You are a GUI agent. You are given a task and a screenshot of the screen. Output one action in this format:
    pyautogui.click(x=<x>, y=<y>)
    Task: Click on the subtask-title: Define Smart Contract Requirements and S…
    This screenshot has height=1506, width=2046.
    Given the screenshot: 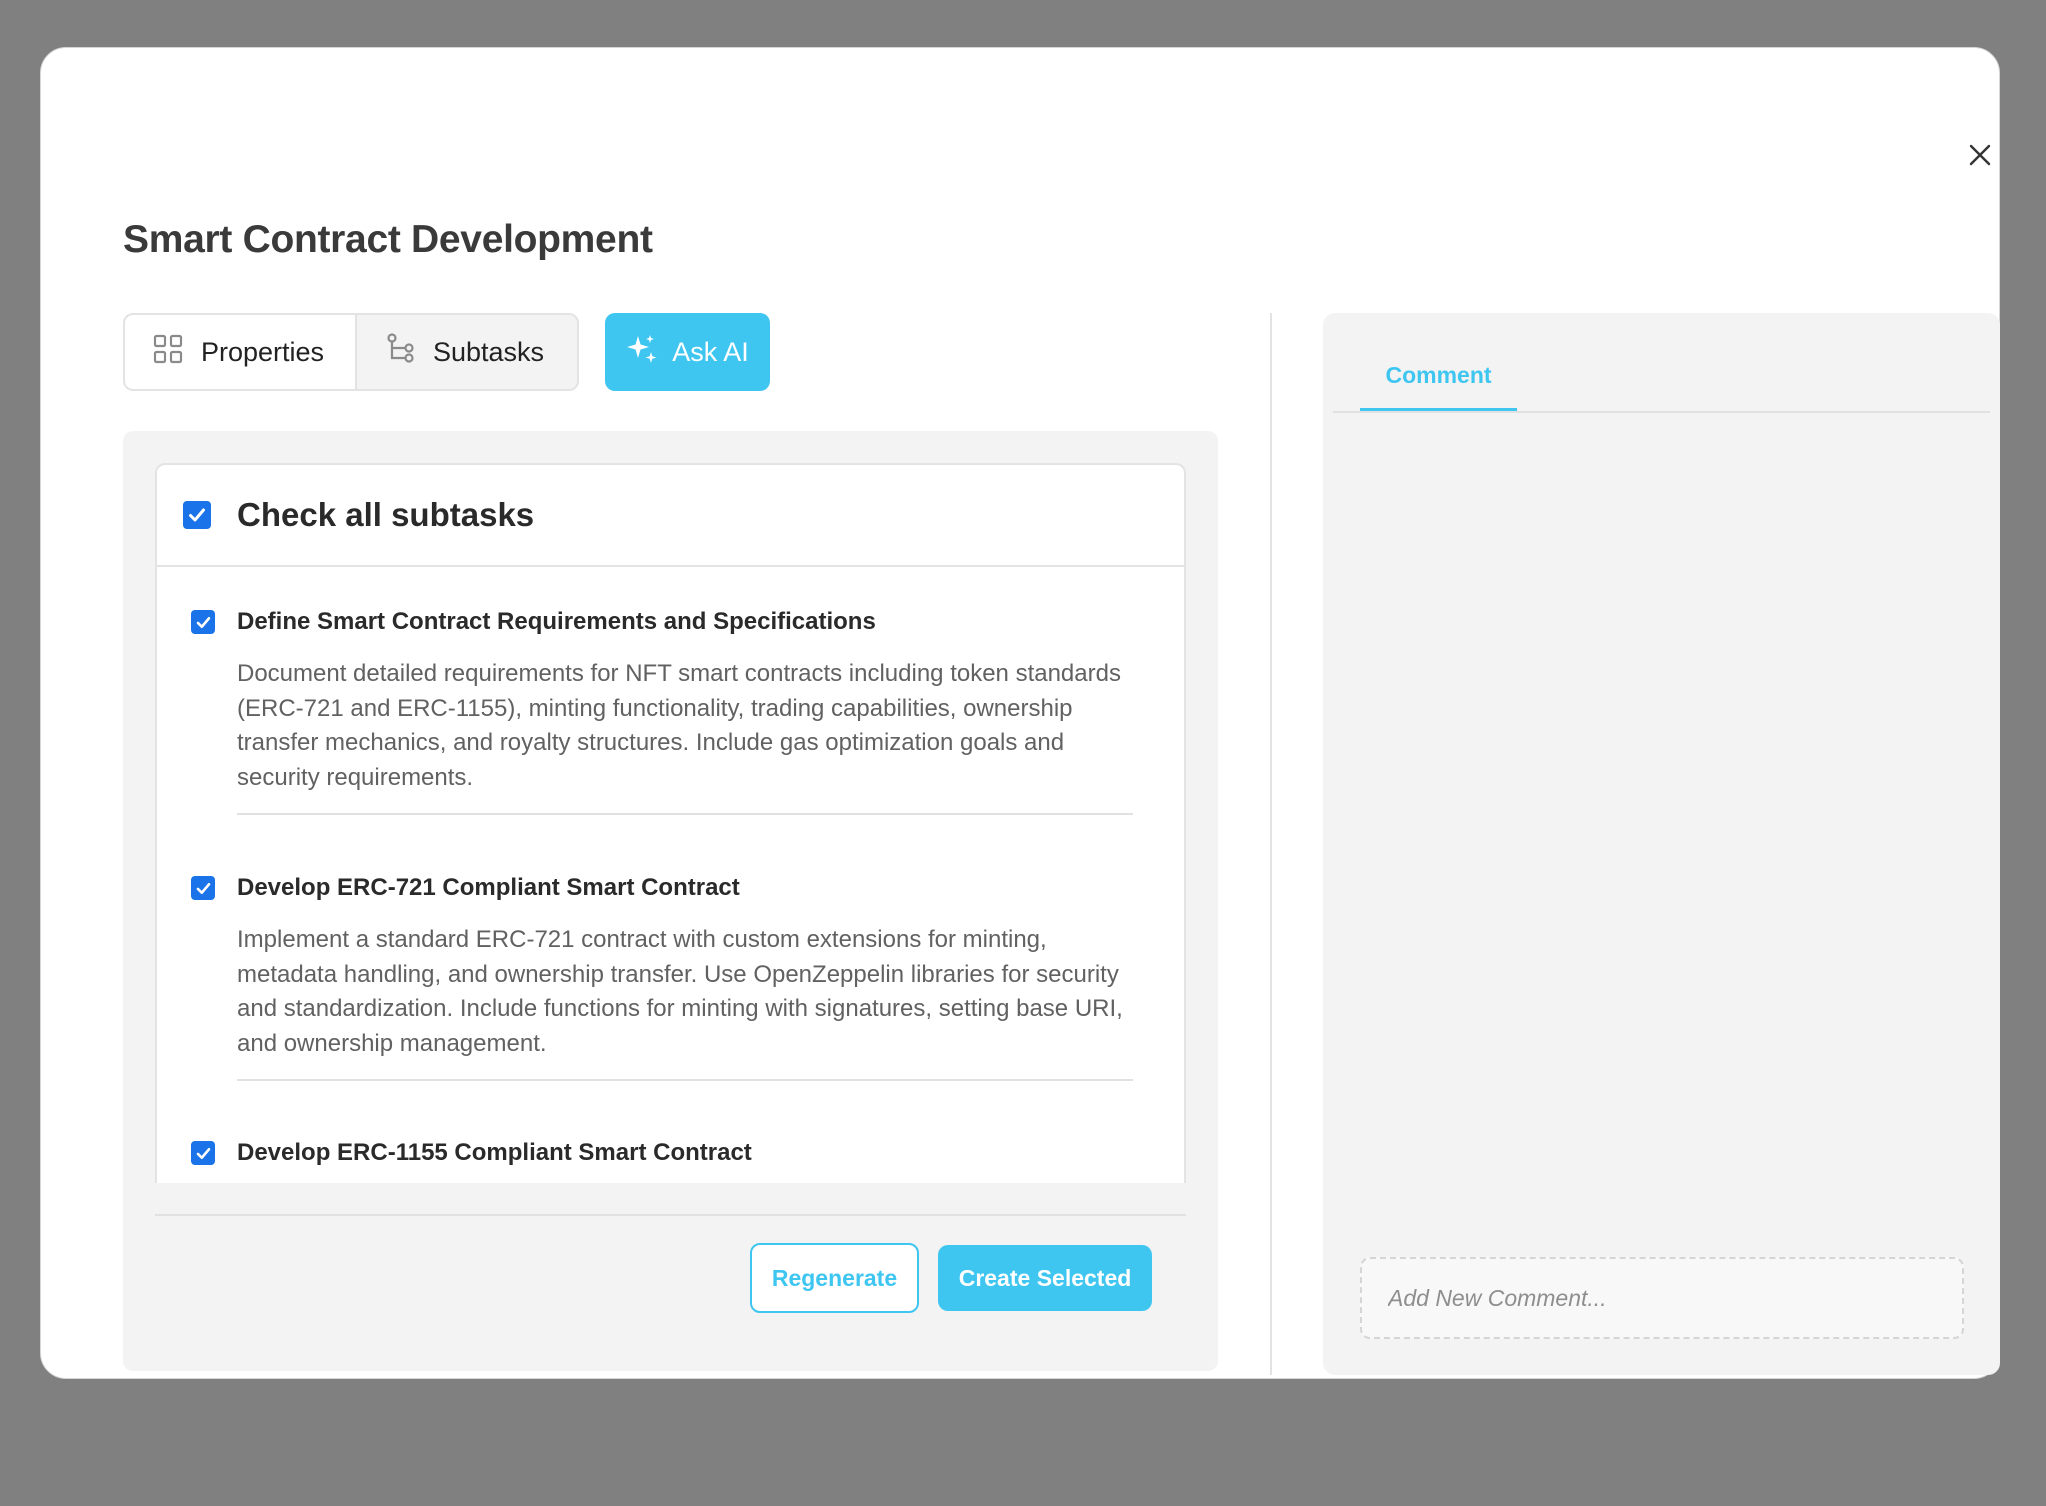 What is the action you would take?
    pyautogui.click(x=556, y=621)
    